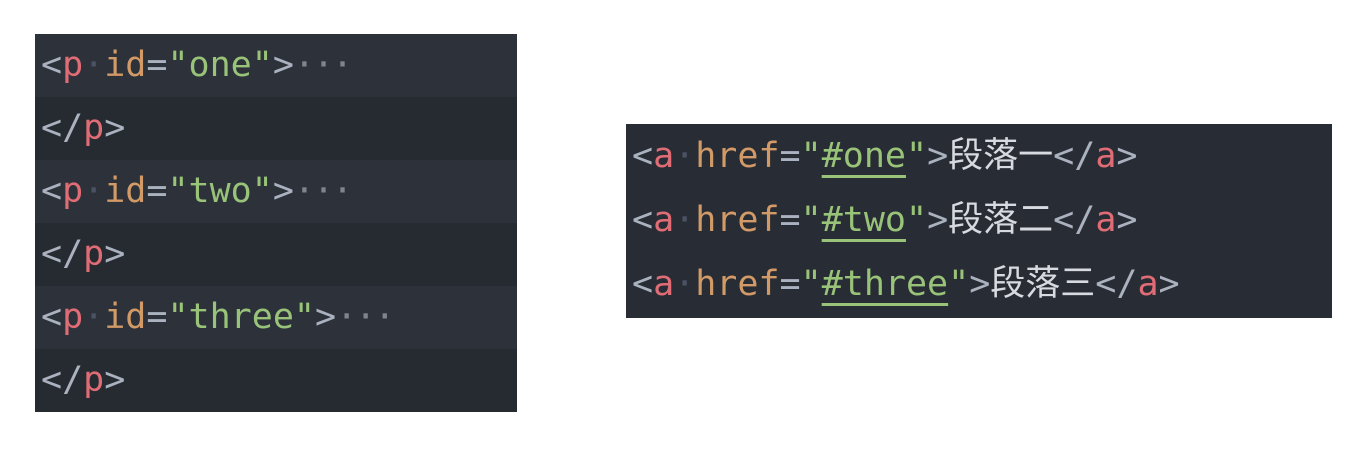 The height and width of the screenshot is (458, 1366). I want to click on link-text: 段落三, so click(1043, 284).